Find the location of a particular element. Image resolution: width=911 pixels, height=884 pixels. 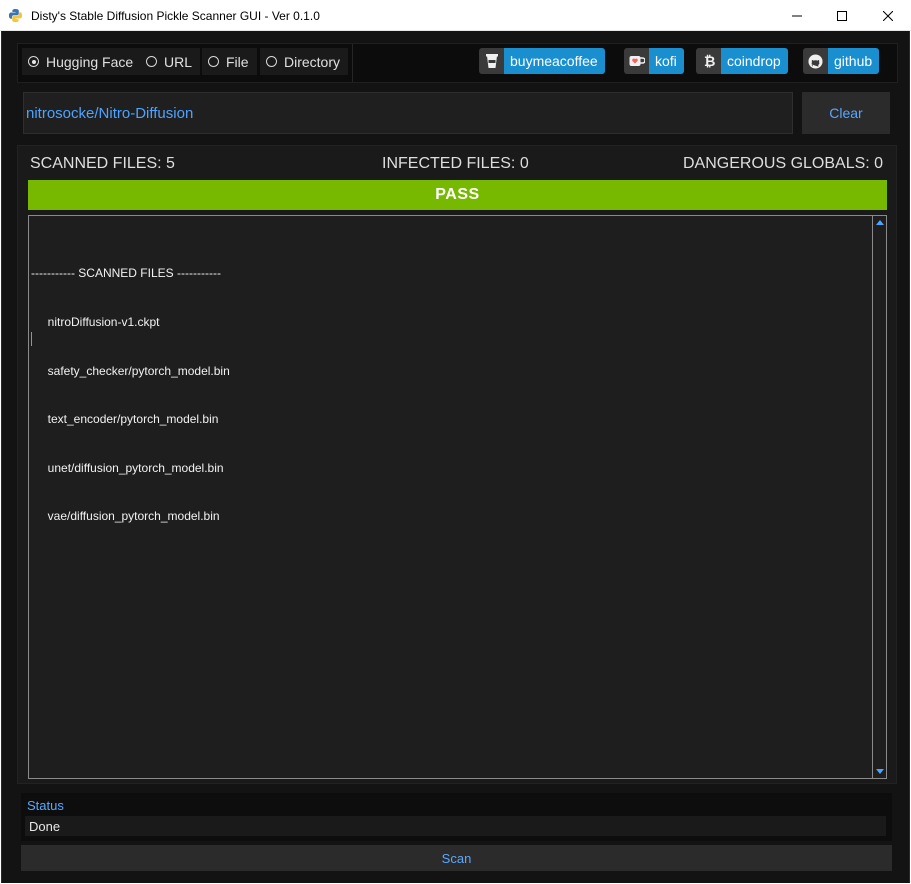

infected-files-label: INFECTED FILES: is located at coordinates (449, 163).